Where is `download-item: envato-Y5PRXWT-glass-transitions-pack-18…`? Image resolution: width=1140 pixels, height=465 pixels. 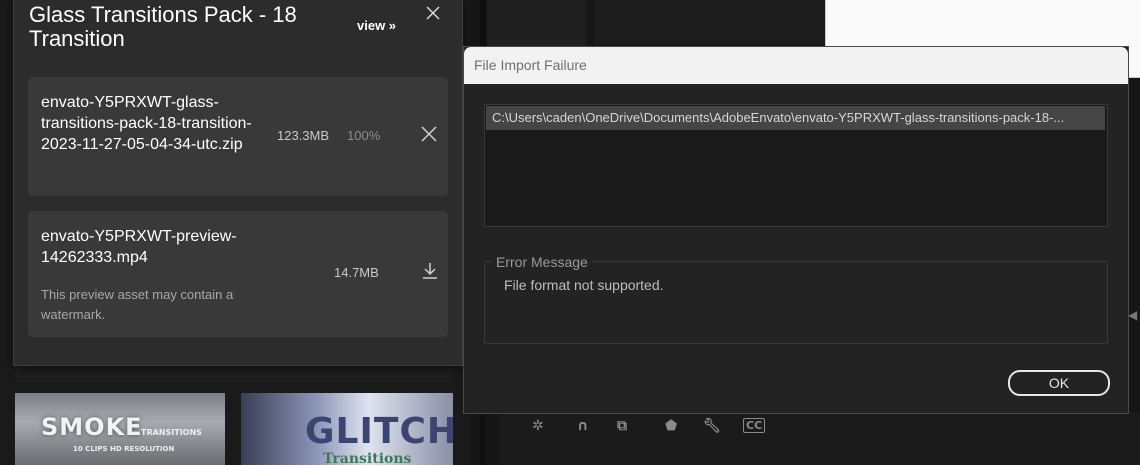
download-item: envato-Y5PRXWT-glass-transitions-pack-18… is located at coordinates (238, 136).